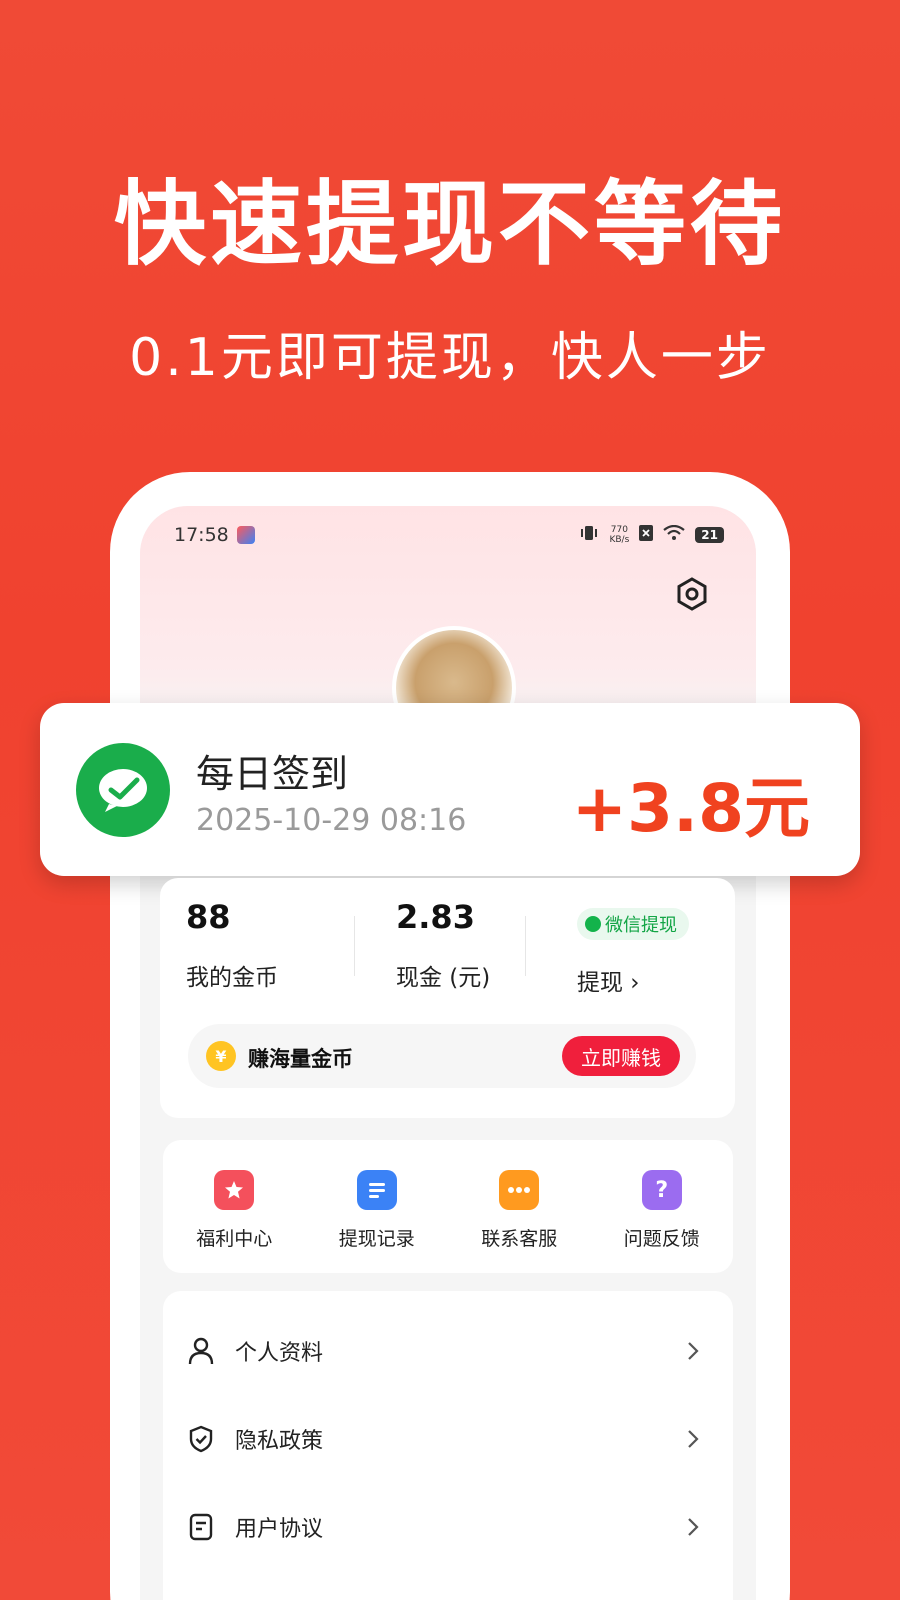 The height and width of the screenshot is (1600, 900). What do you see at coordinates (450, 358) in the screenshot?
I see `promo-subline: 0.1元即可提现，快人一步` at bounding box center [450, 358].